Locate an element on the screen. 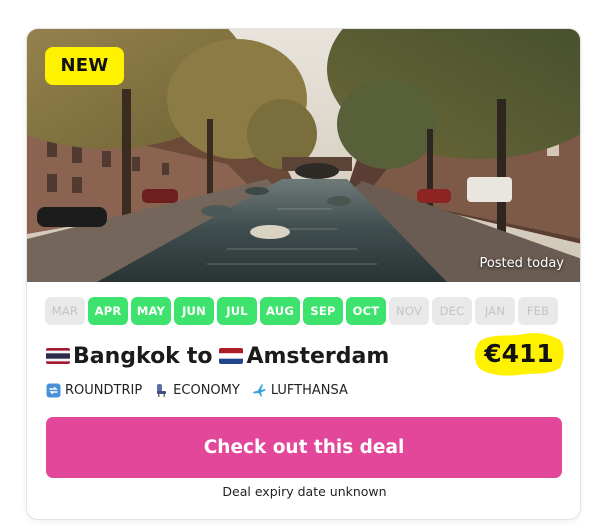 The image size is (600, 532). roundtrip-arrows-icon is located at coordinates (53, 390).